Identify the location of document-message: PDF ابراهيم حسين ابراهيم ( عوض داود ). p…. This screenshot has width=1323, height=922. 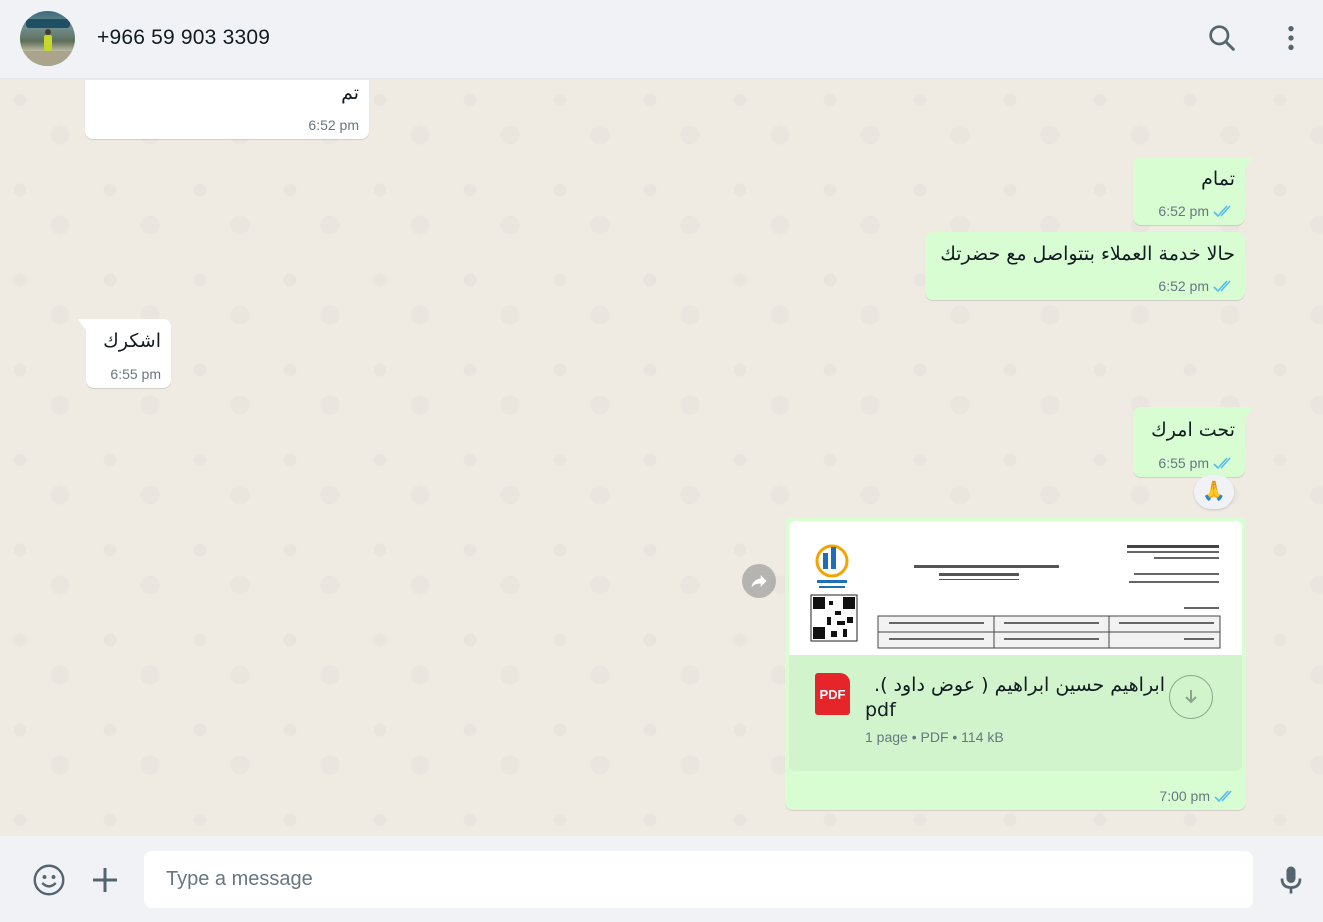
(1015, 663).